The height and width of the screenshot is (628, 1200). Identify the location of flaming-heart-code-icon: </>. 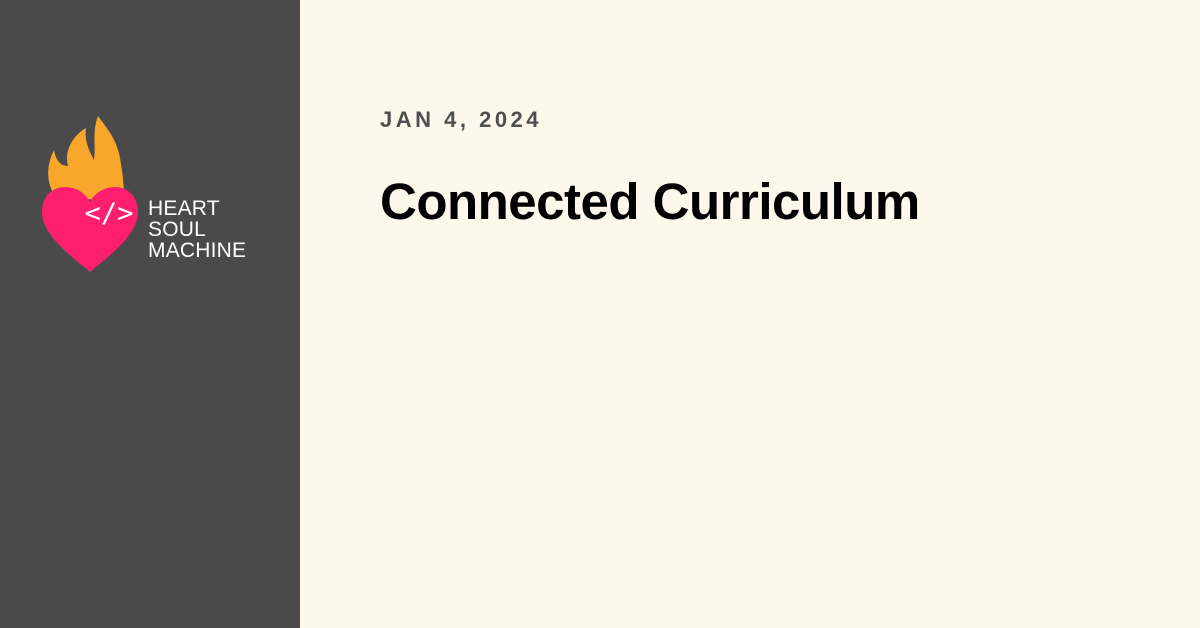
(90, 194).